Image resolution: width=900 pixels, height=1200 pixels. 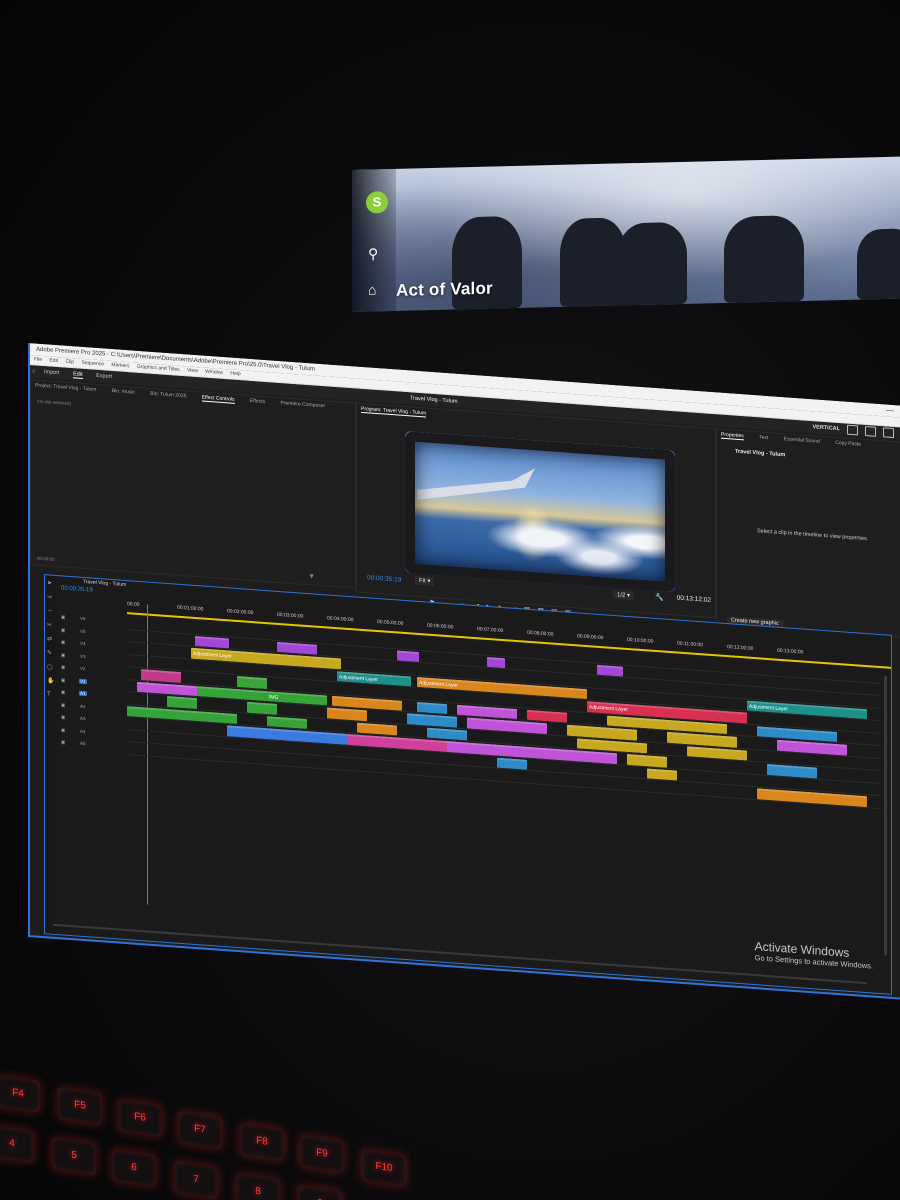 What do you see at coordinates (51, 681) in the screenshot?
I see `hand-icon: ✋` at bounding box center [51, 681].